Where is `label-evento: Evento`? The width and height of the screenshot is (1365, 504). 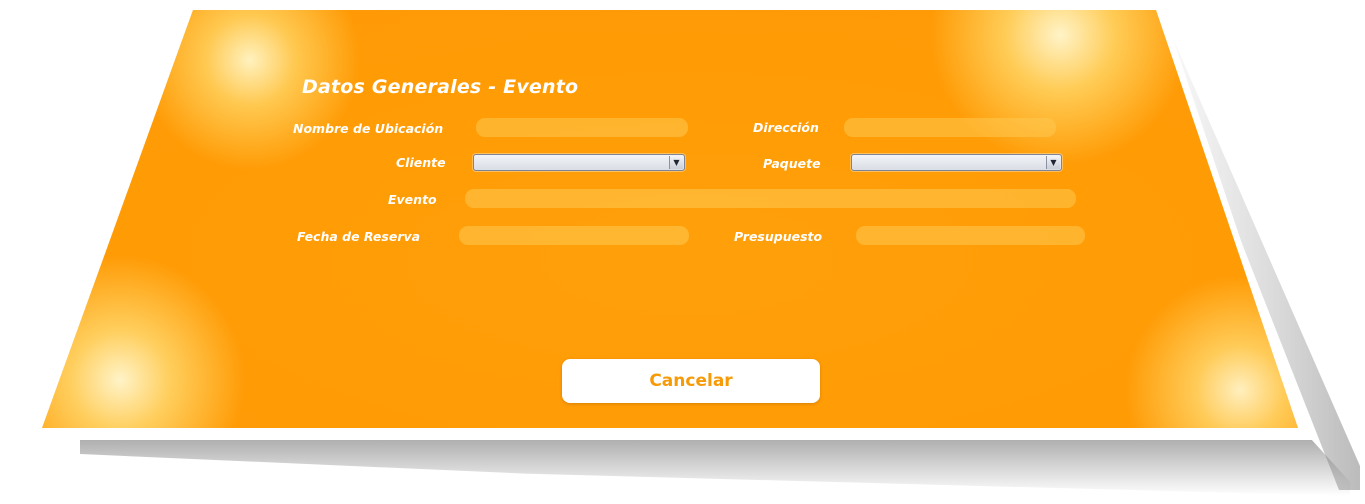
label-evento: Evento is located at coordinates (412, 199).